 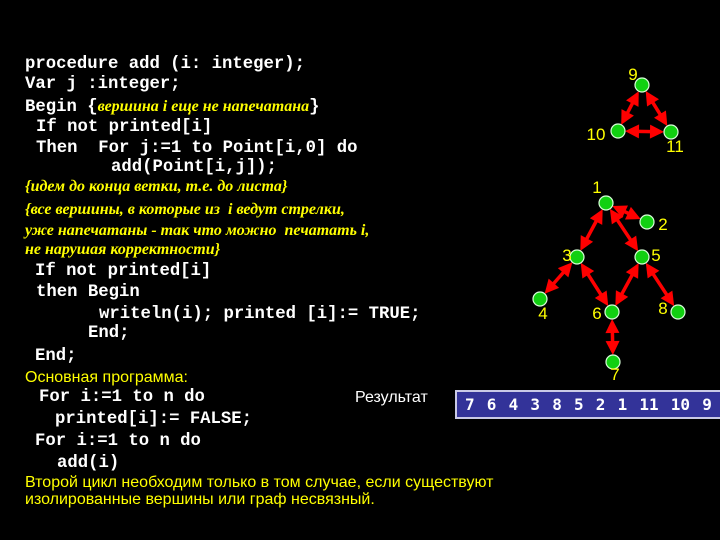 What do you see at coordinates (587, 404) in the screenshot?
I see `result-sequence-box: 7 6 4 3 8 5 2 1 11 10 9` at bounding box center [587, 404].